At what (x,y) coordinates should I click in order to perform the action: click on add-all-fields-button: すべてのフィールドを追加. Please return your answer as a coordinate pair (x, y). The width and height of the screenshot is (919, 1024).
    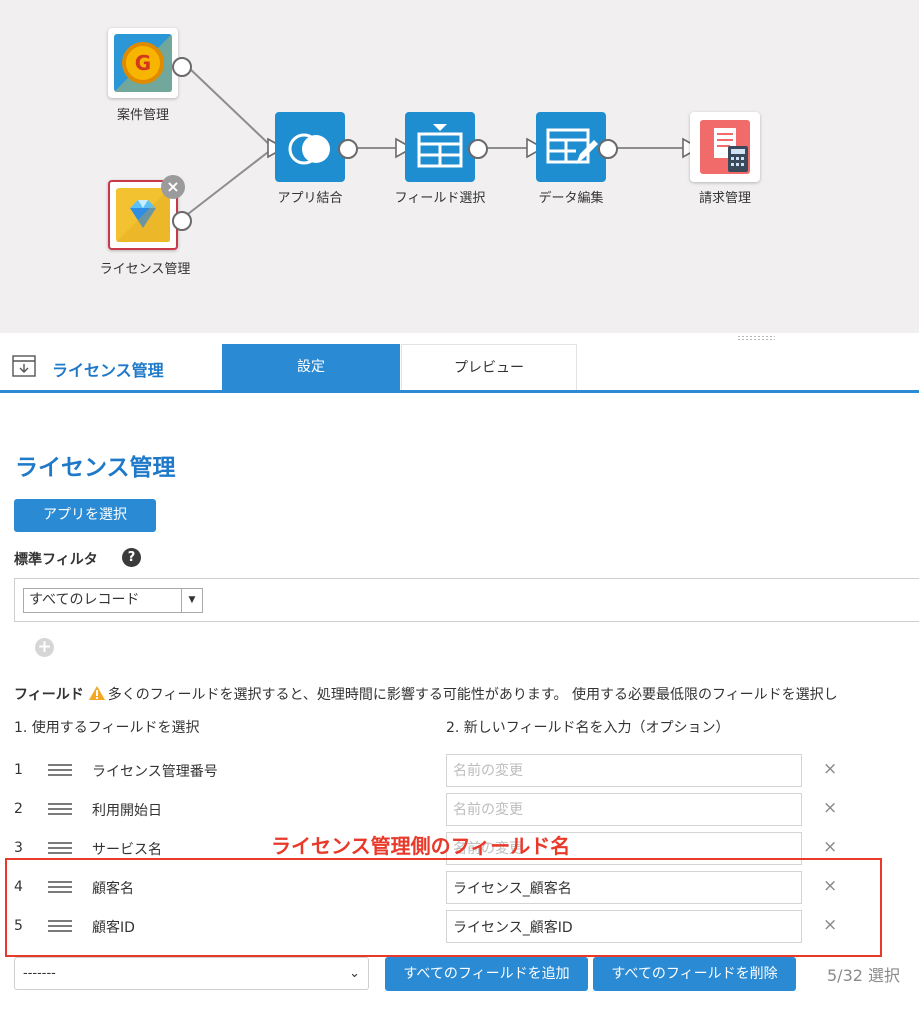
    Looking at the image, I should click on (486, 974).